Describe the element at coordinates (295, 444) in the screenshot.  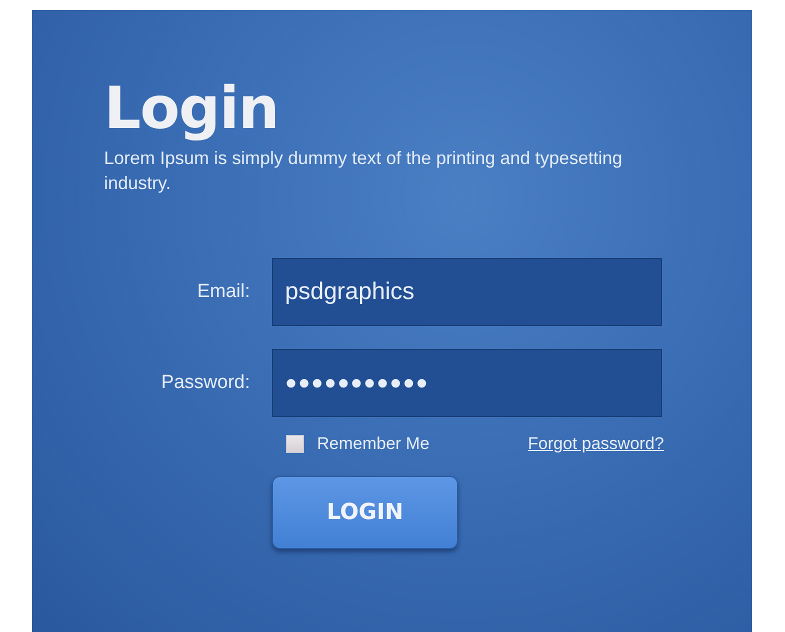
I see `remember-checkbox` at that location.